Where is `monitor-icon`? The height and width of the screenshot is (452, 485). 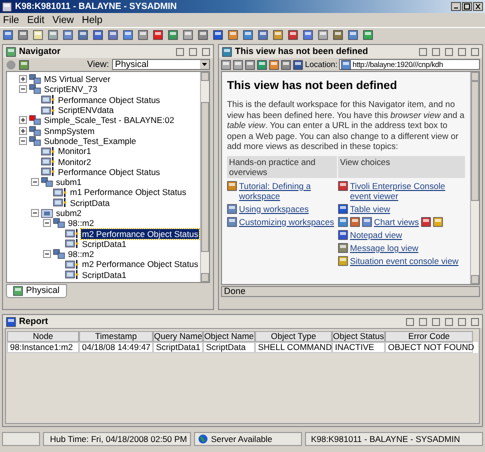 monitor-icon is located at coordinates (60, 203).